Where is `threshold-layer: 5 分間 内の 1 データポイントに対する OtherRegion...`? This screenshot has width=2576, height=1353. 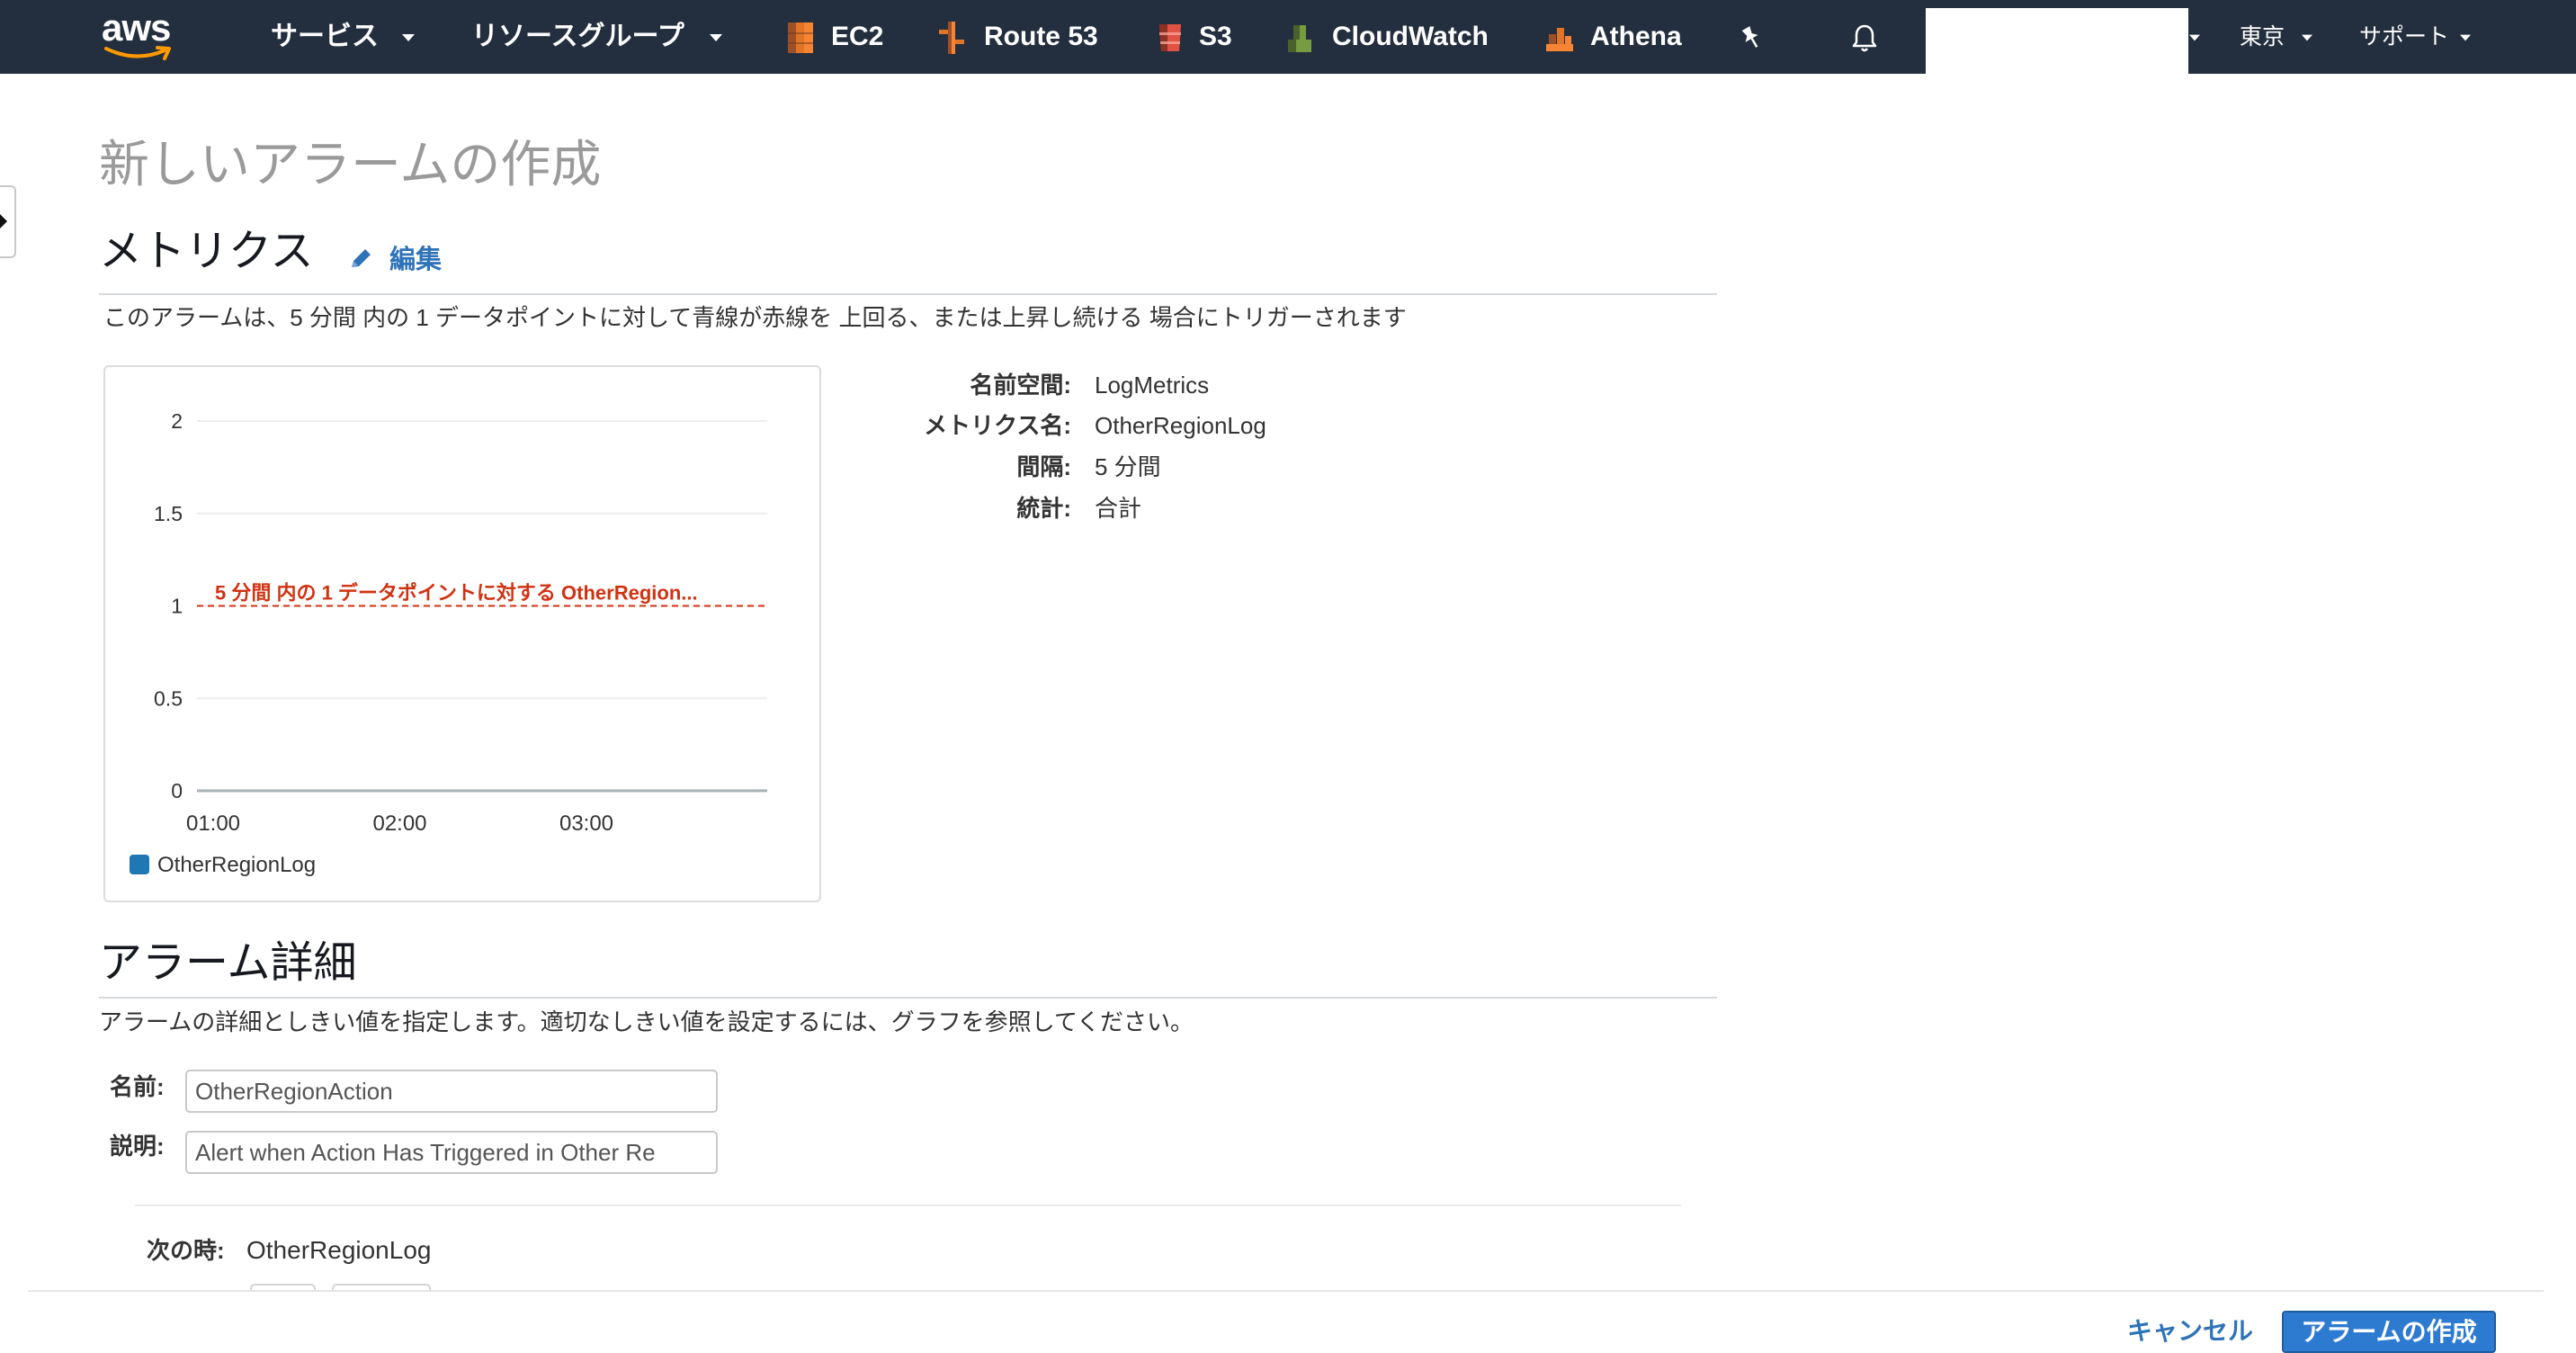
threshold-layer: 5 分間 内の 1 データポイントに対する OtherRegion... is located at coordinates (482, 594).